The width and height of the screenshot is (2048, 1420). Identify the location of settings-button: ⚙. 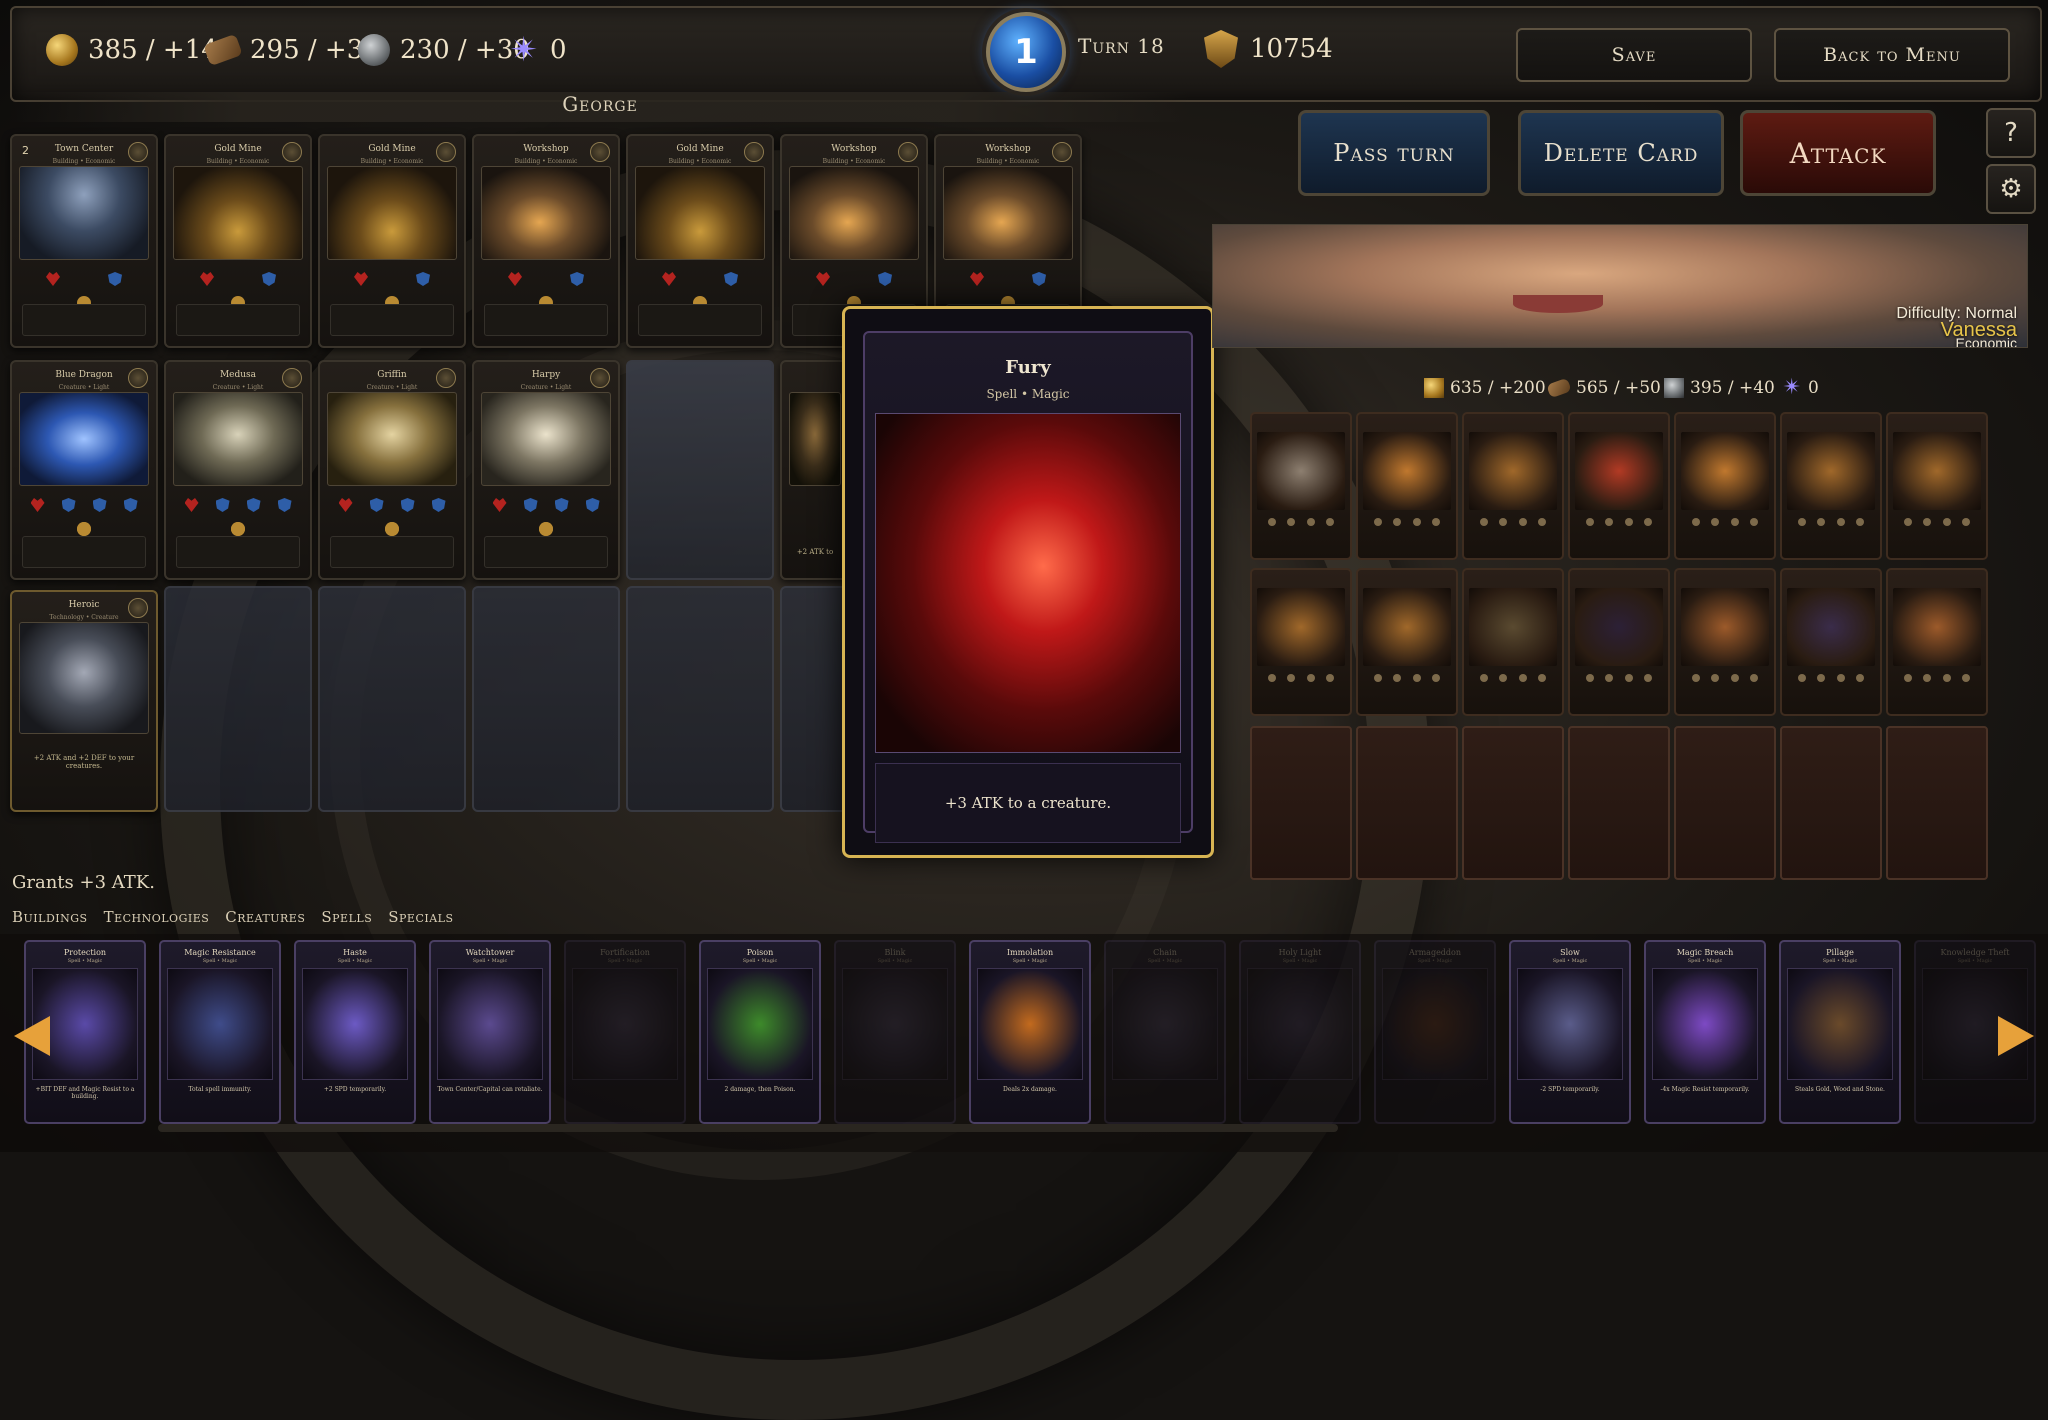
(2011, 189).